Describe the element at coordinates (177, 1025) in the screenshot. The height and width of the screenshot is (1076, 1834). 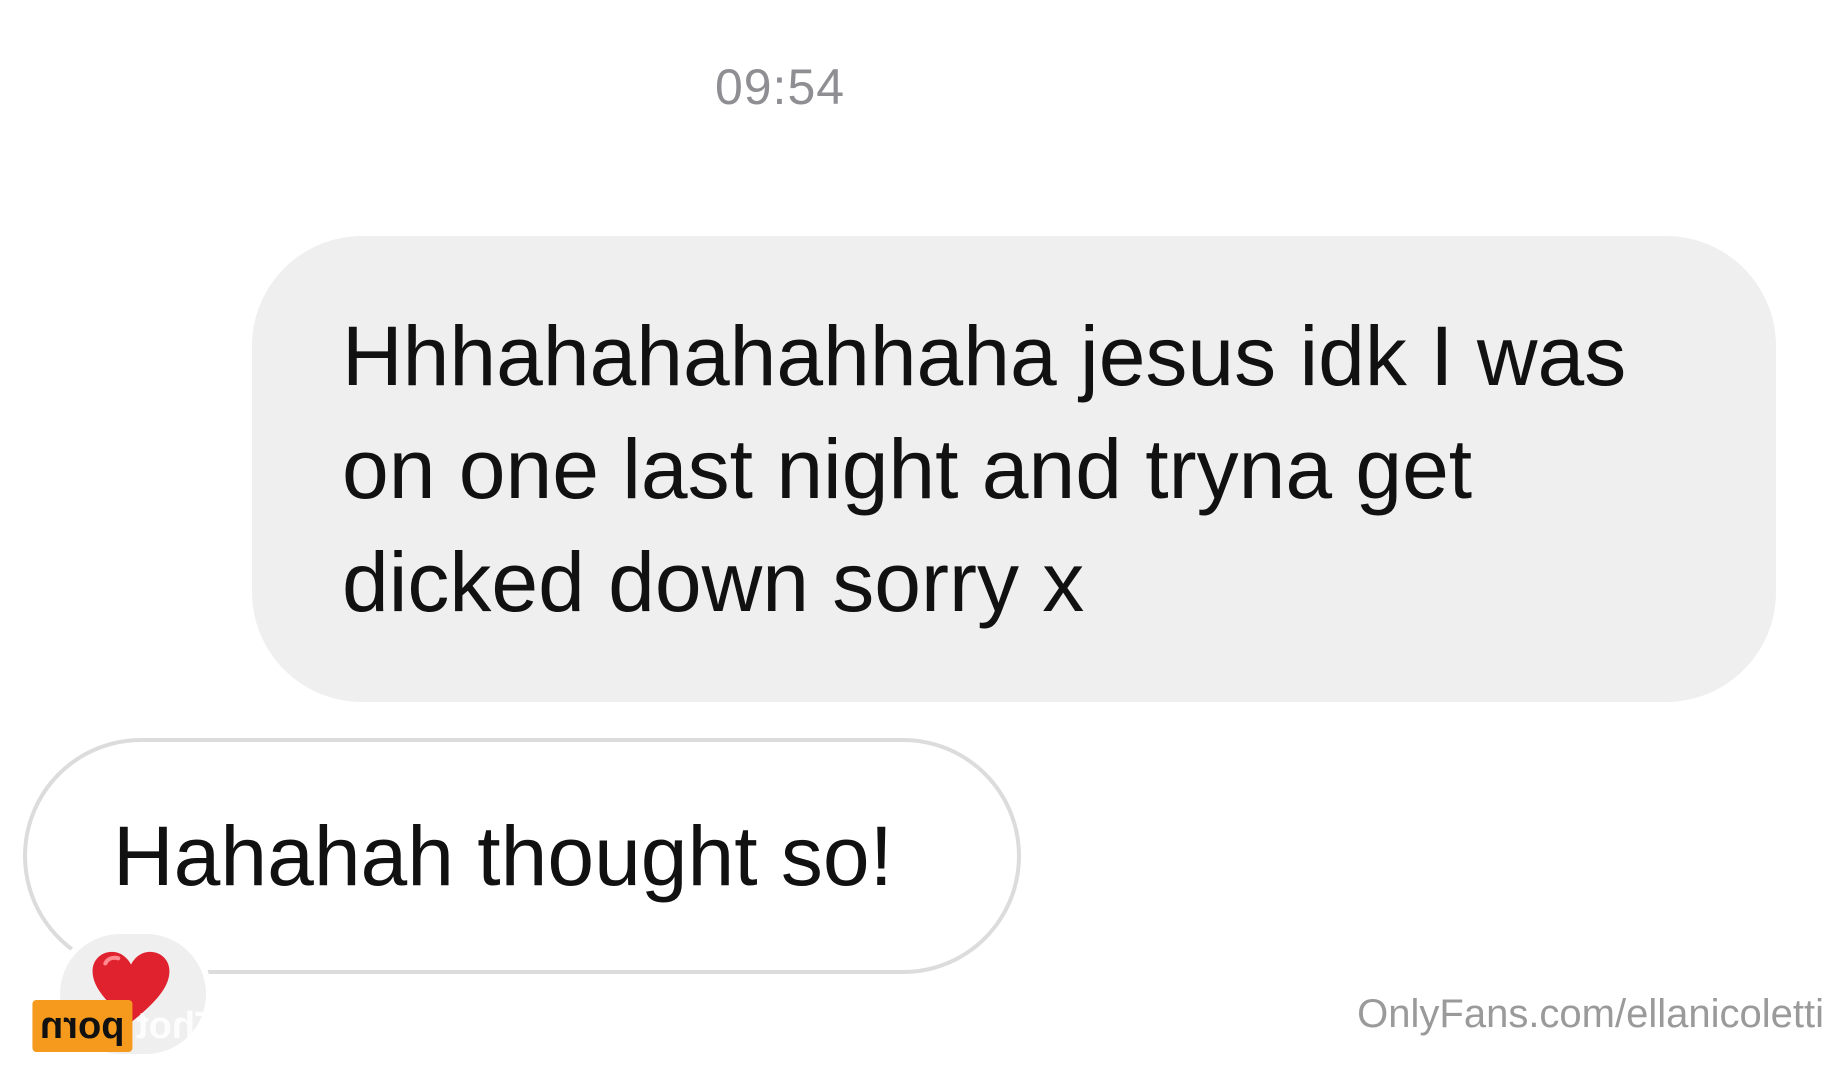
I see `watermark-logo-word: Thot` at that location.